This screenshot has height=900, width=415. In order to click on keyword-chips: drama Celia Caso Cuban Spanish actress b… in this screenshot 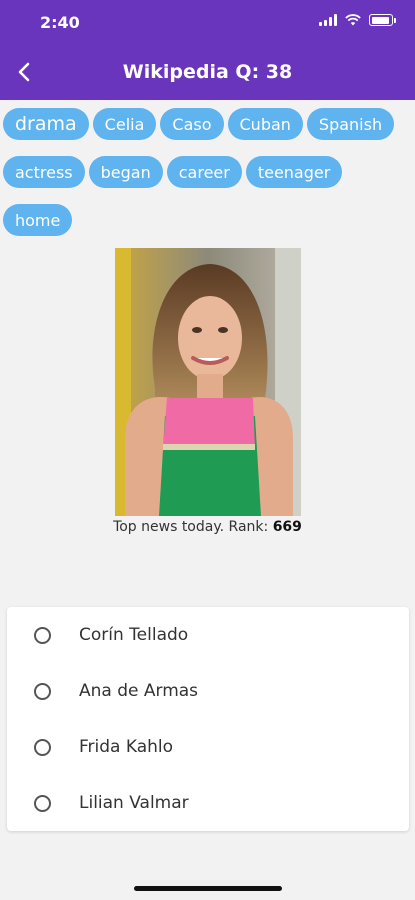, I will do `click(208, 172)`.